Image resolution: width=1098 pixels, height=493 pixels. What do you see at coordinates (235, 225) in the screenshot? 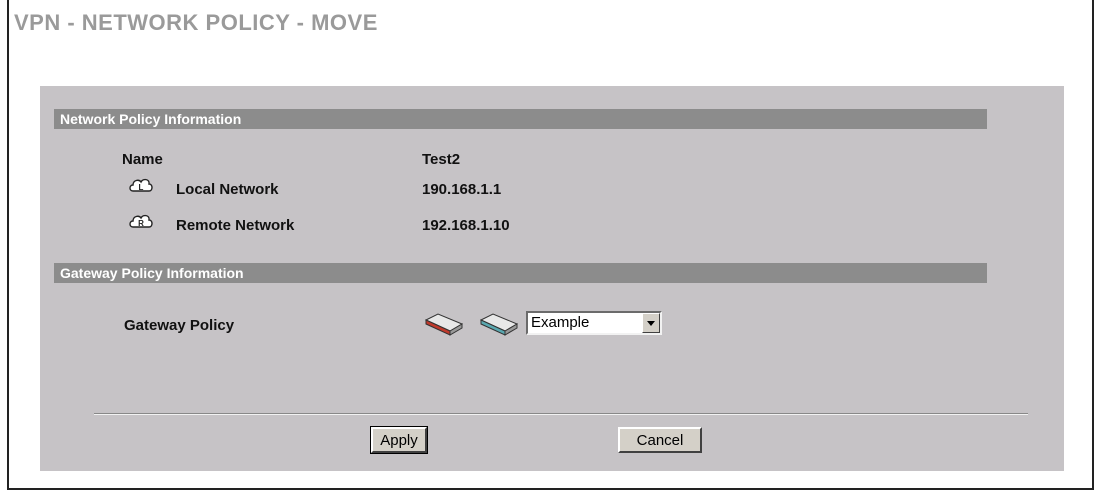
I see `remote-network-label: Remote Network` at bounding box center [235, 225].